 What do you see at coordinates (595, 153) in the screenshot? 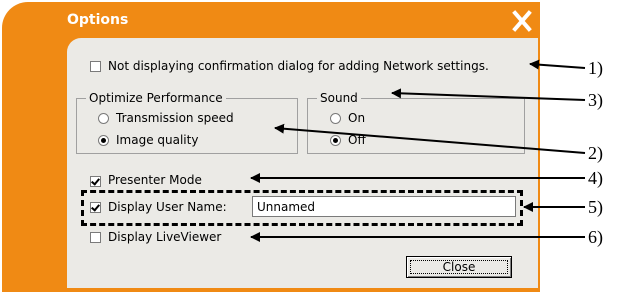
I see `callout-label-2: 2)` at bounding box center [595, 153].